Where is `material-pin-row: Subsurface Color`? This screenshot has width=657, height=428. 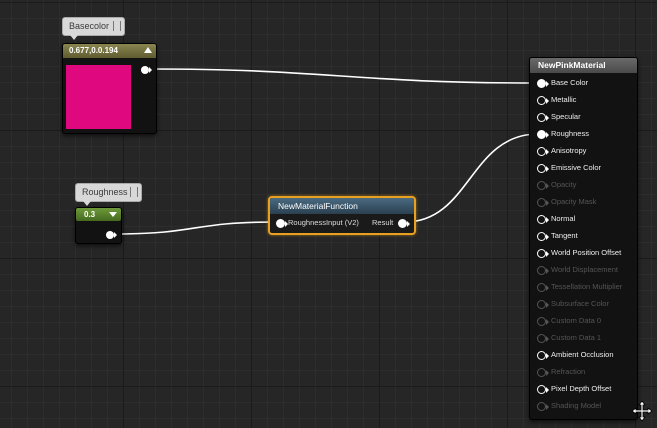 material-pin-row: Subsurface Color is located at coordinates (583, 303).